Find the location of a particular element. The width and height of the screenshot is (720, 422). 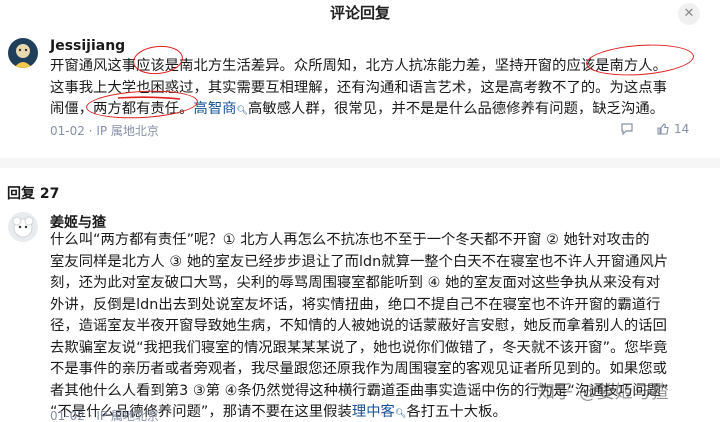

like-button: 14 is located at coordinates (672, 129).